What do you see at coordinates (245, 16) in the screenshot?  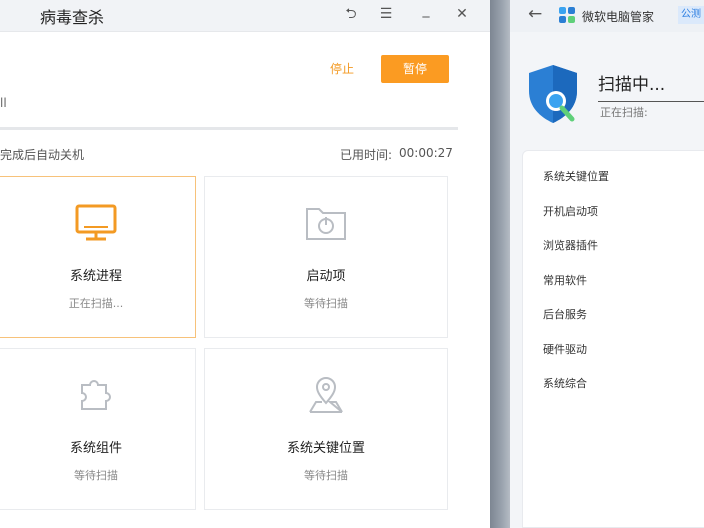 I see `title-bar: 病毒查杀 ⮌ ☰ _ ✕` at bounding box center [245, 16].